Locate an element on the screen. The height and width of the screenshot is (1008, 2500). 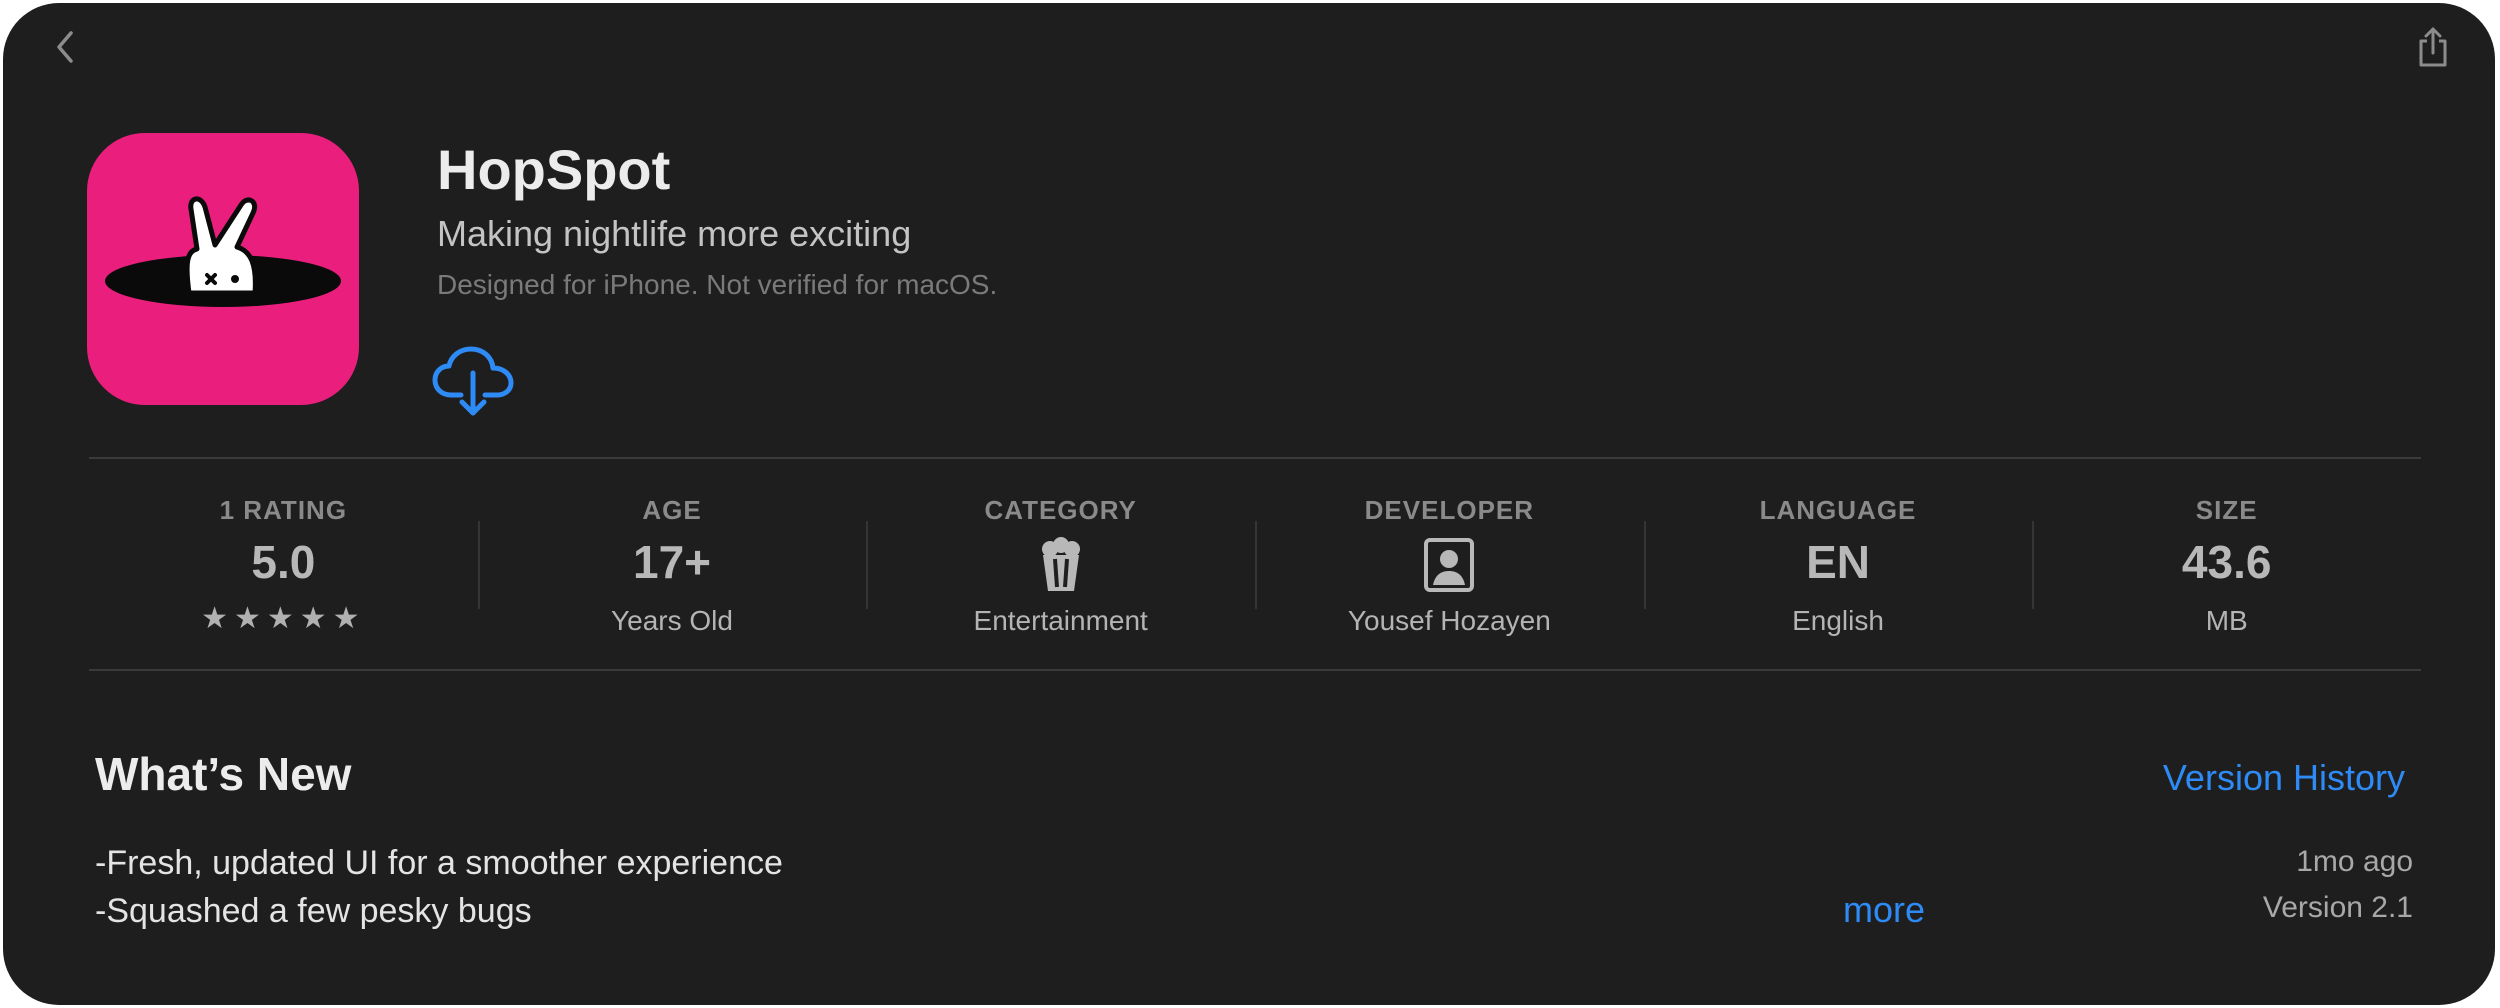
star-rating: ★★★★★ is located at coordinates (283, 618).